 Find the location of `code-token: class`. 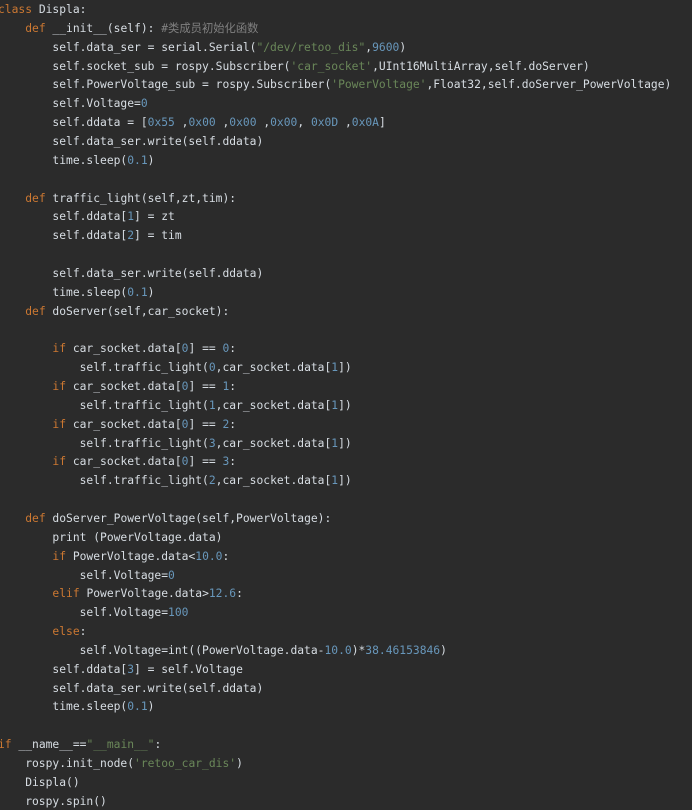

code-token: class is located at coordinates (16, 9).